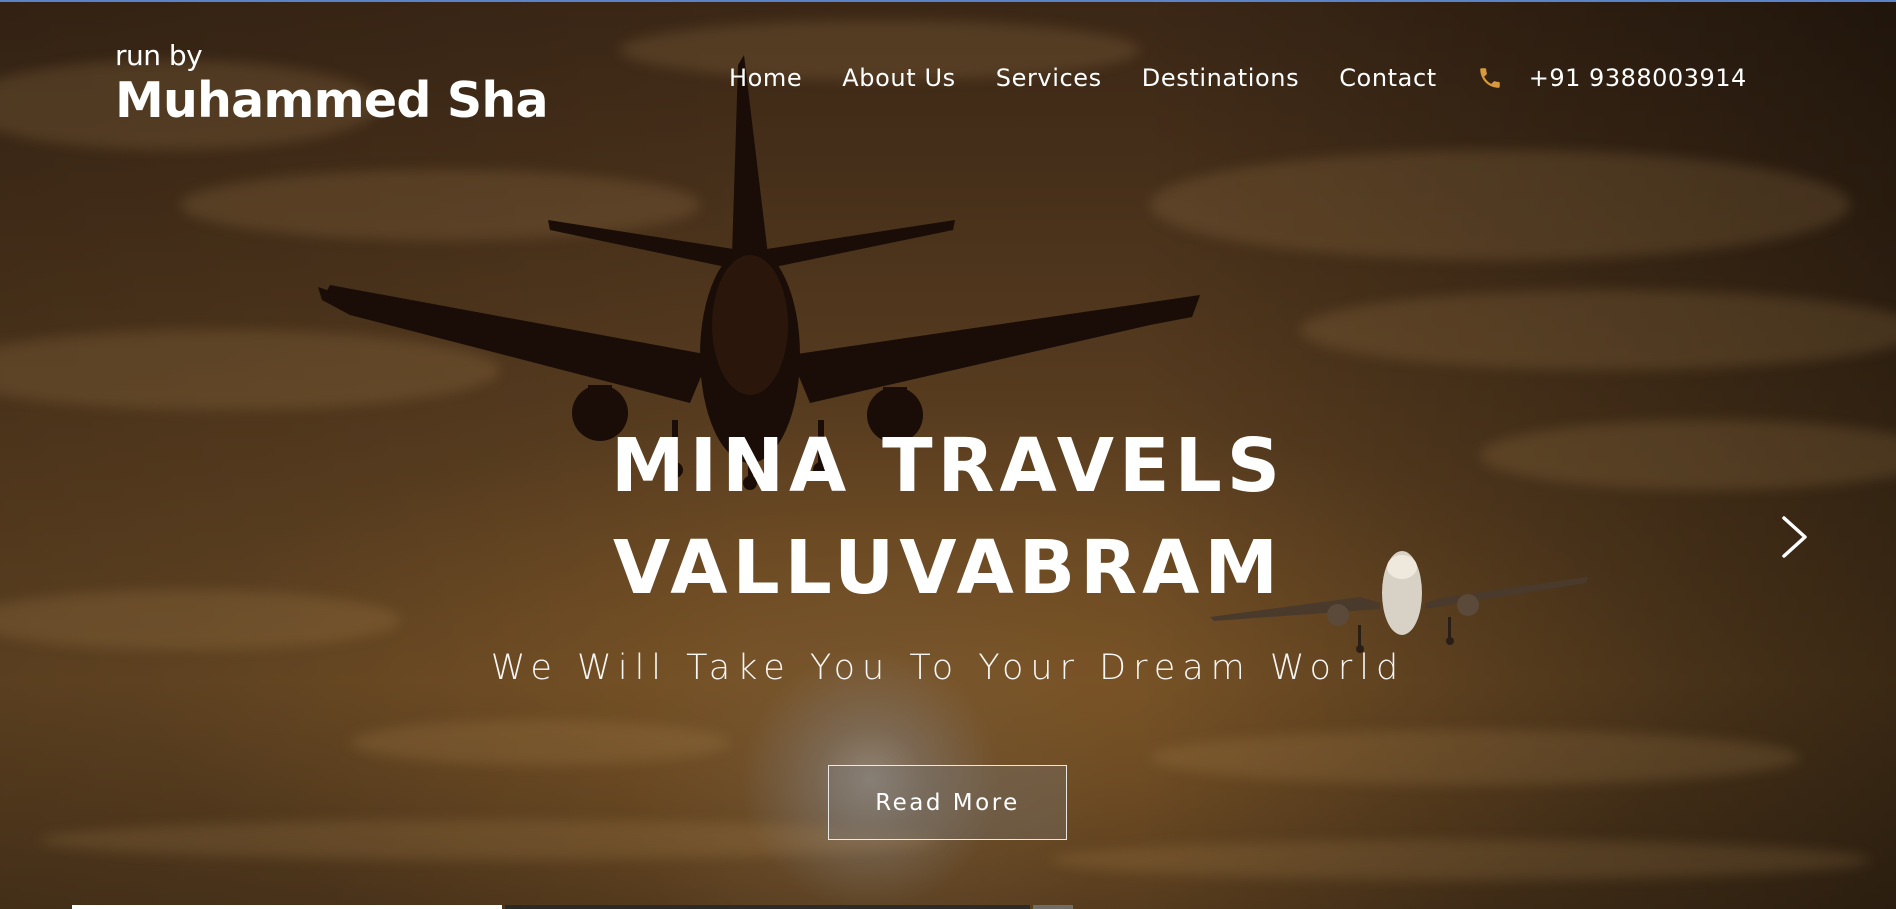 This screenshot has height=909, width=1896. I want to click on phone-contact: +91 9388003914, so click(1612, 78).